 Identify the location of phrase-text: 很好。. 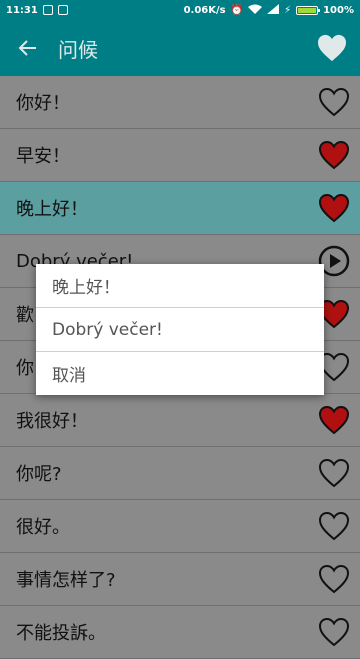
(43, 527).